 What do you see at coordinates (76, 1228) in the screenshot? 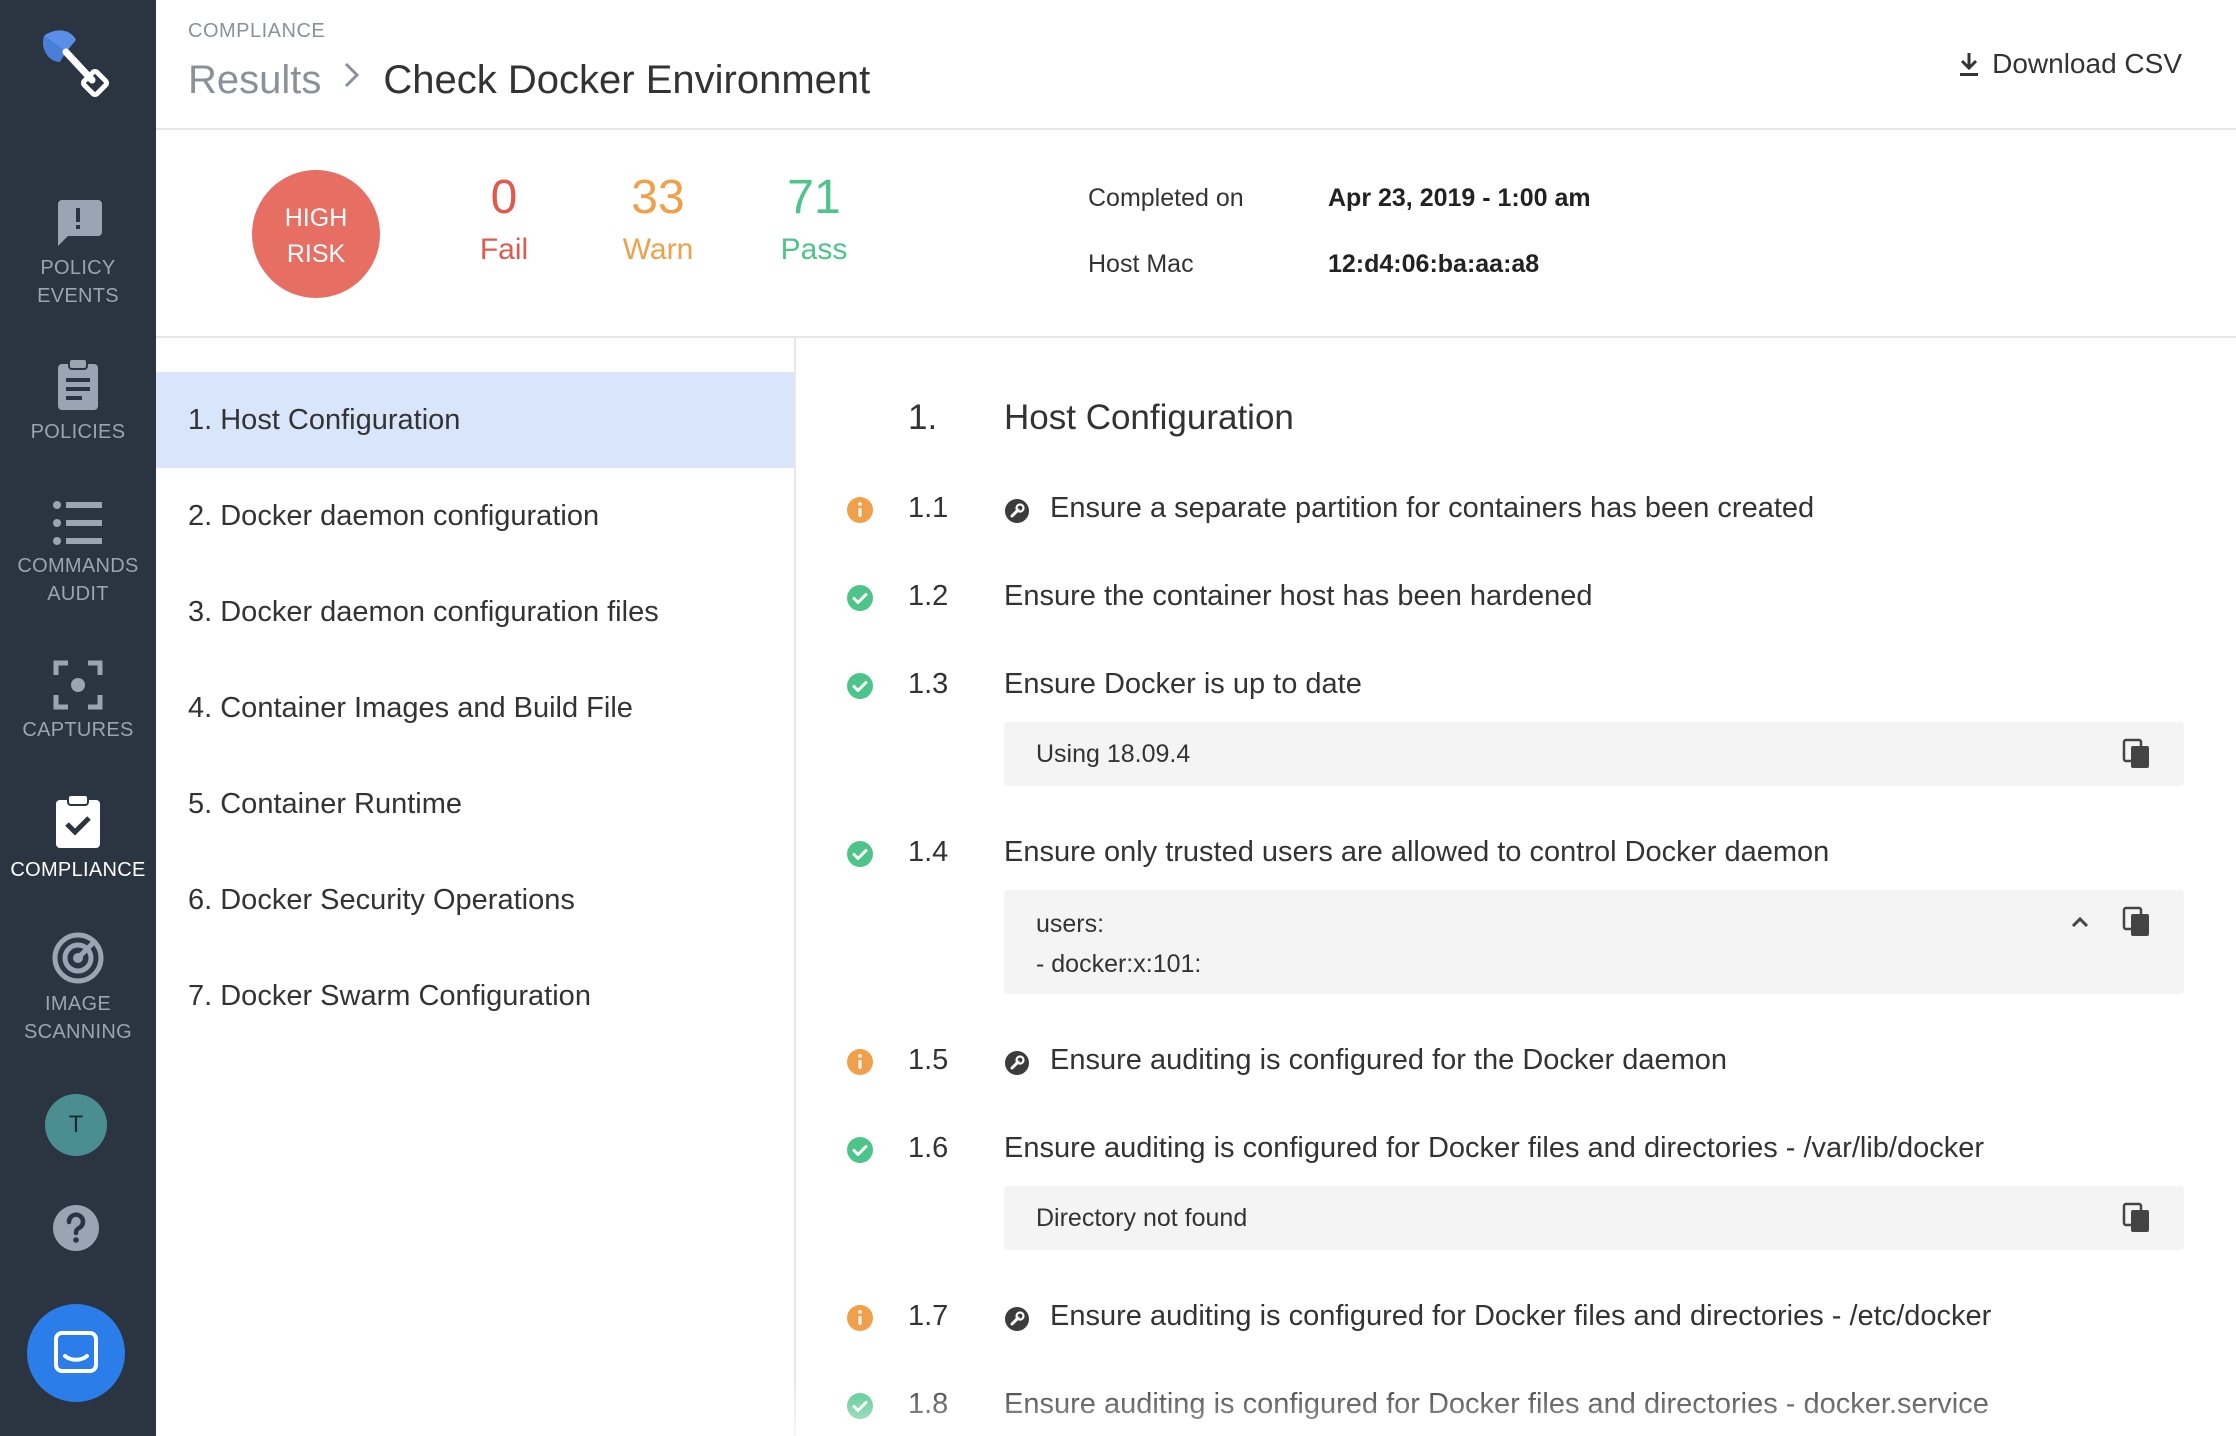
I see `help-icon` at bounding box center [76, 1228].